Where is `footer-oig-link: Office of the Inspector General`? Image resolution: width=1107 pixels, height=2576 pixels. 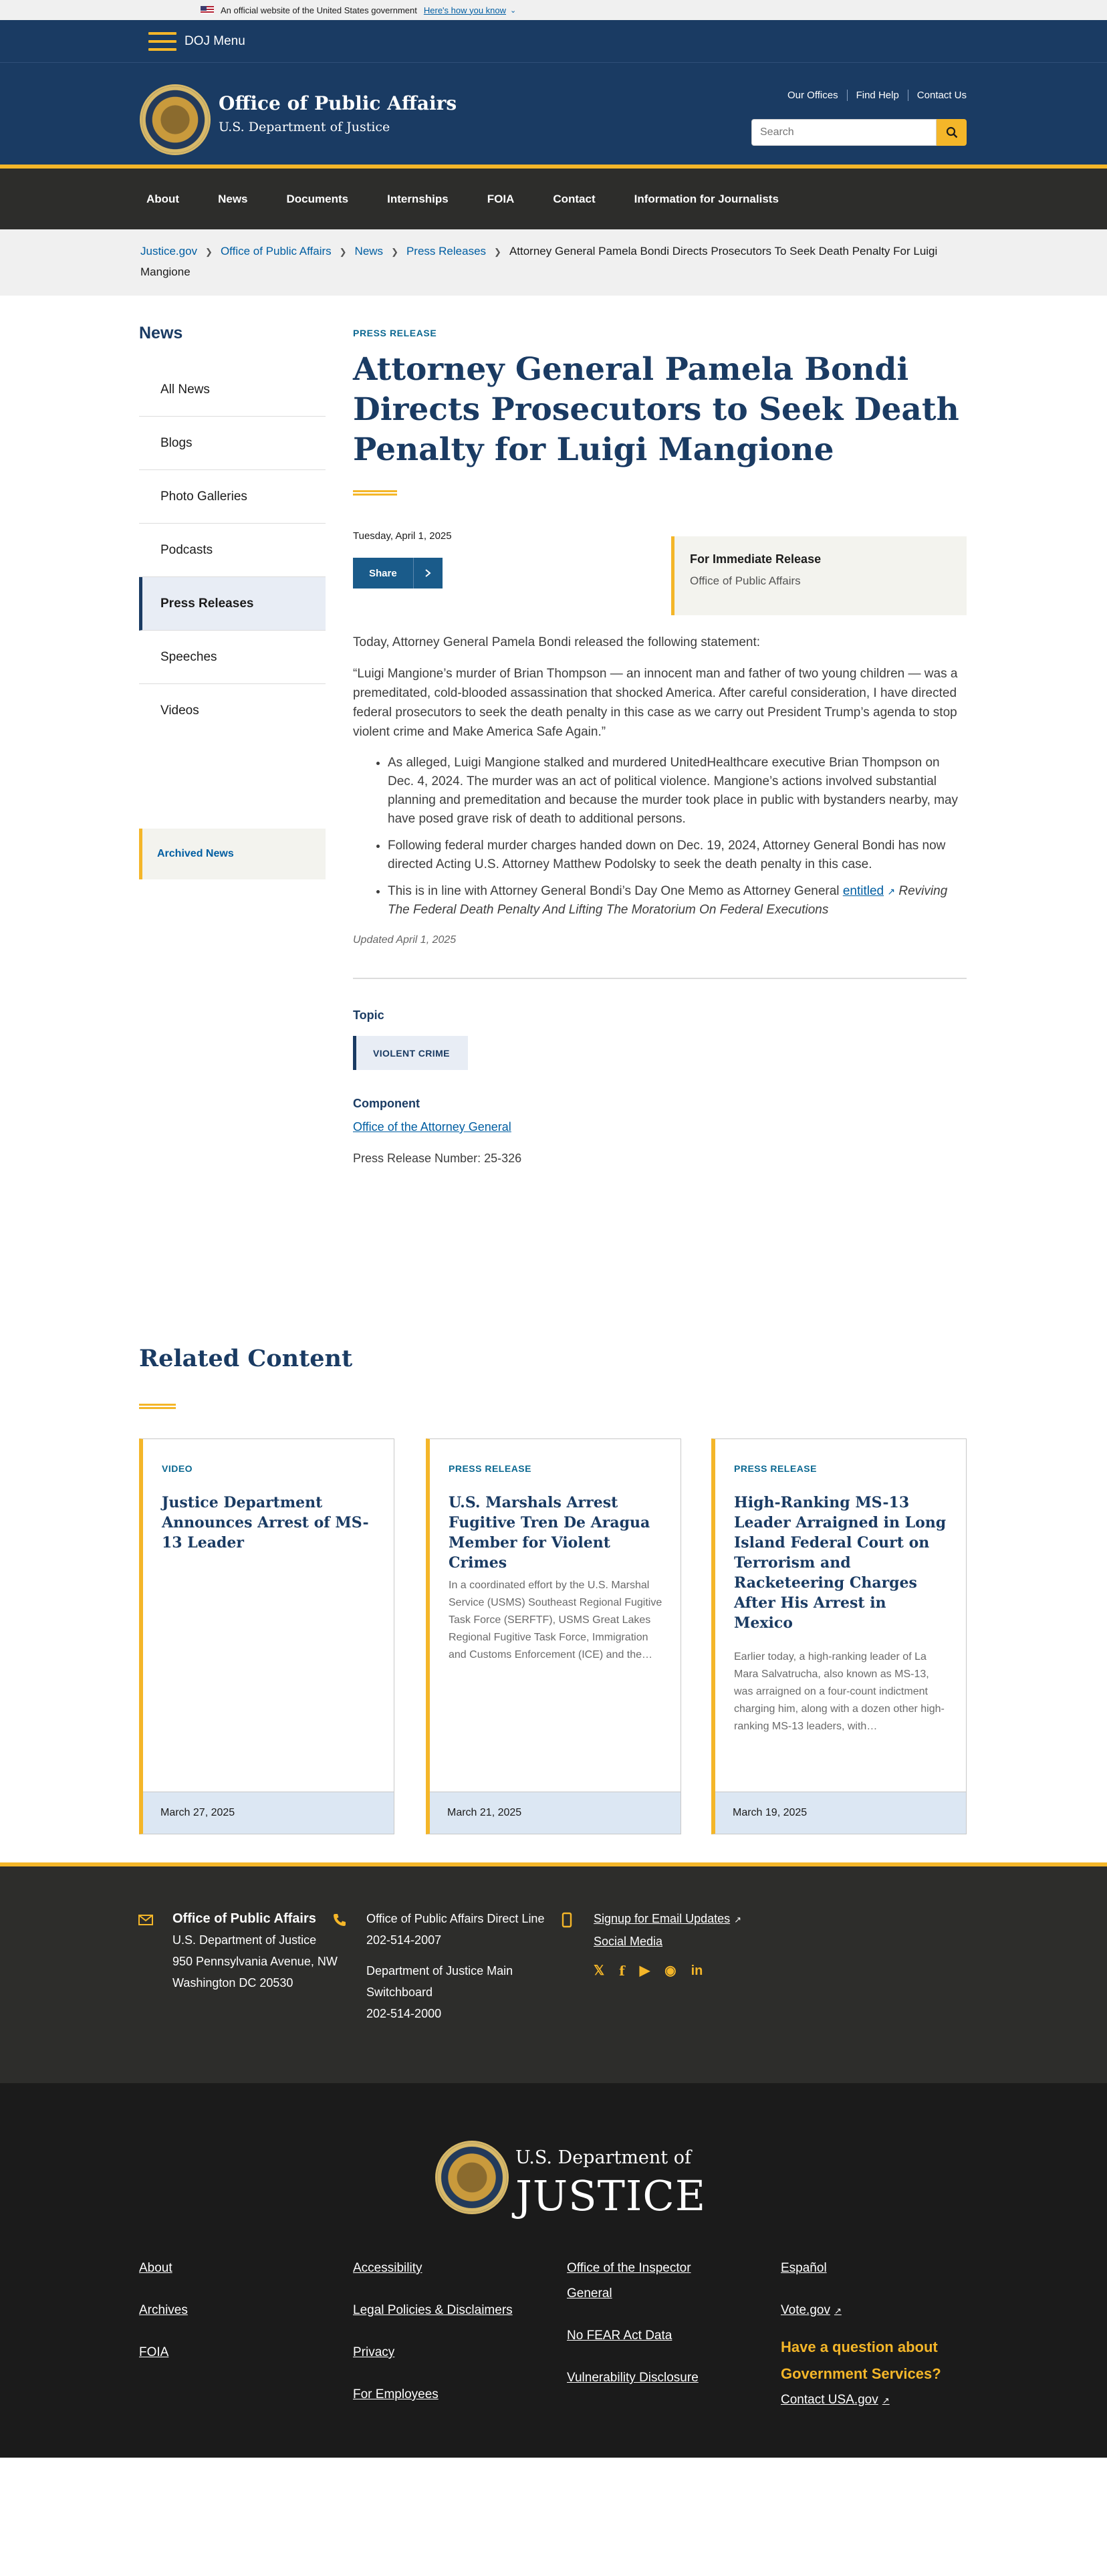
footer-oig-link: Office of the Inspector General is located at coordinates (640, 2281).